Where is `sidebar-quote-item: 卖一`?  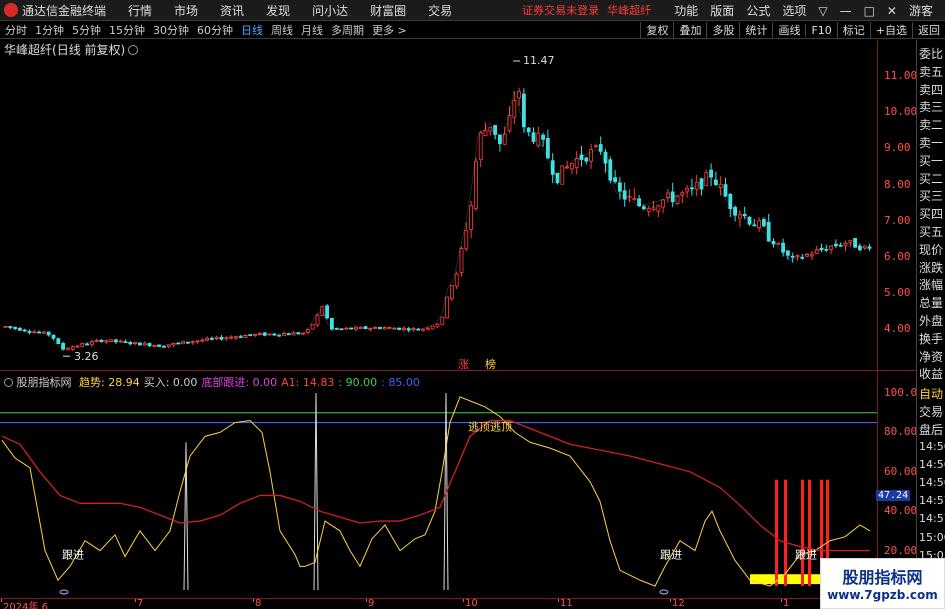
sidebar-quote-item: 卖一 is located at coordinates (931, 142).